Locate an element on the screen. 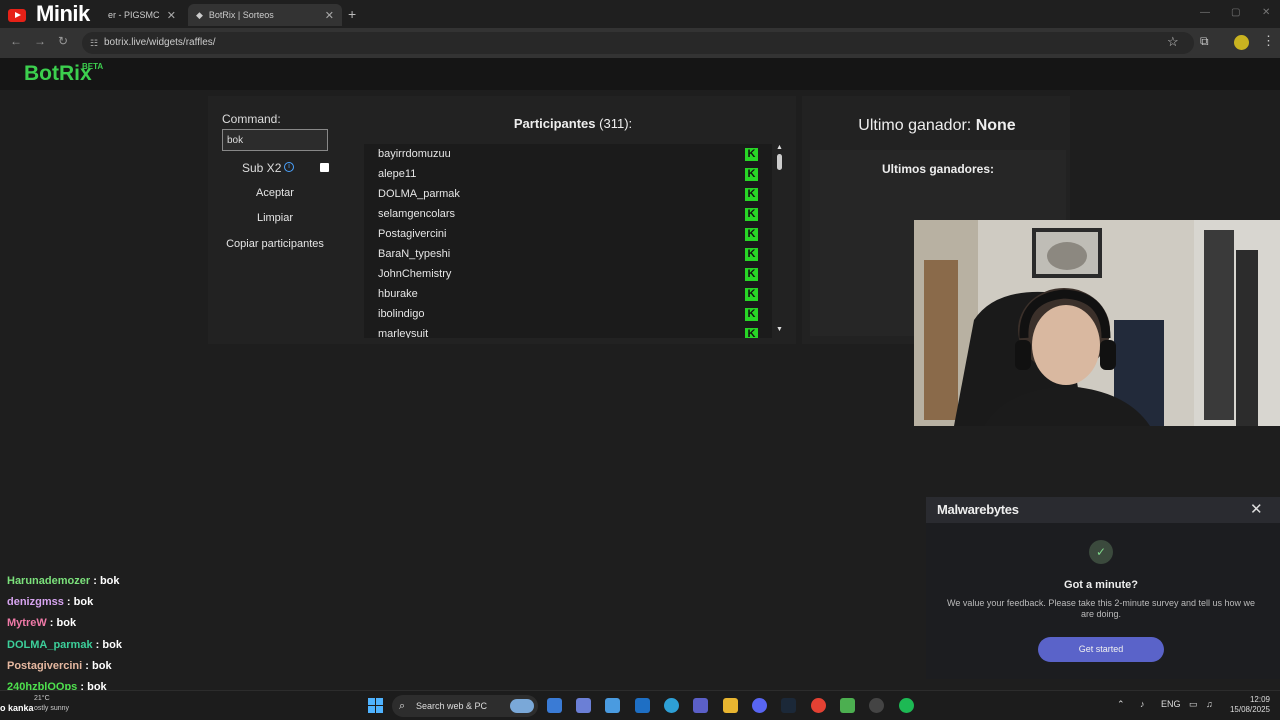  tab-pigsmc: er - PIGSMC ✕ is located at coordinates (92, 15).